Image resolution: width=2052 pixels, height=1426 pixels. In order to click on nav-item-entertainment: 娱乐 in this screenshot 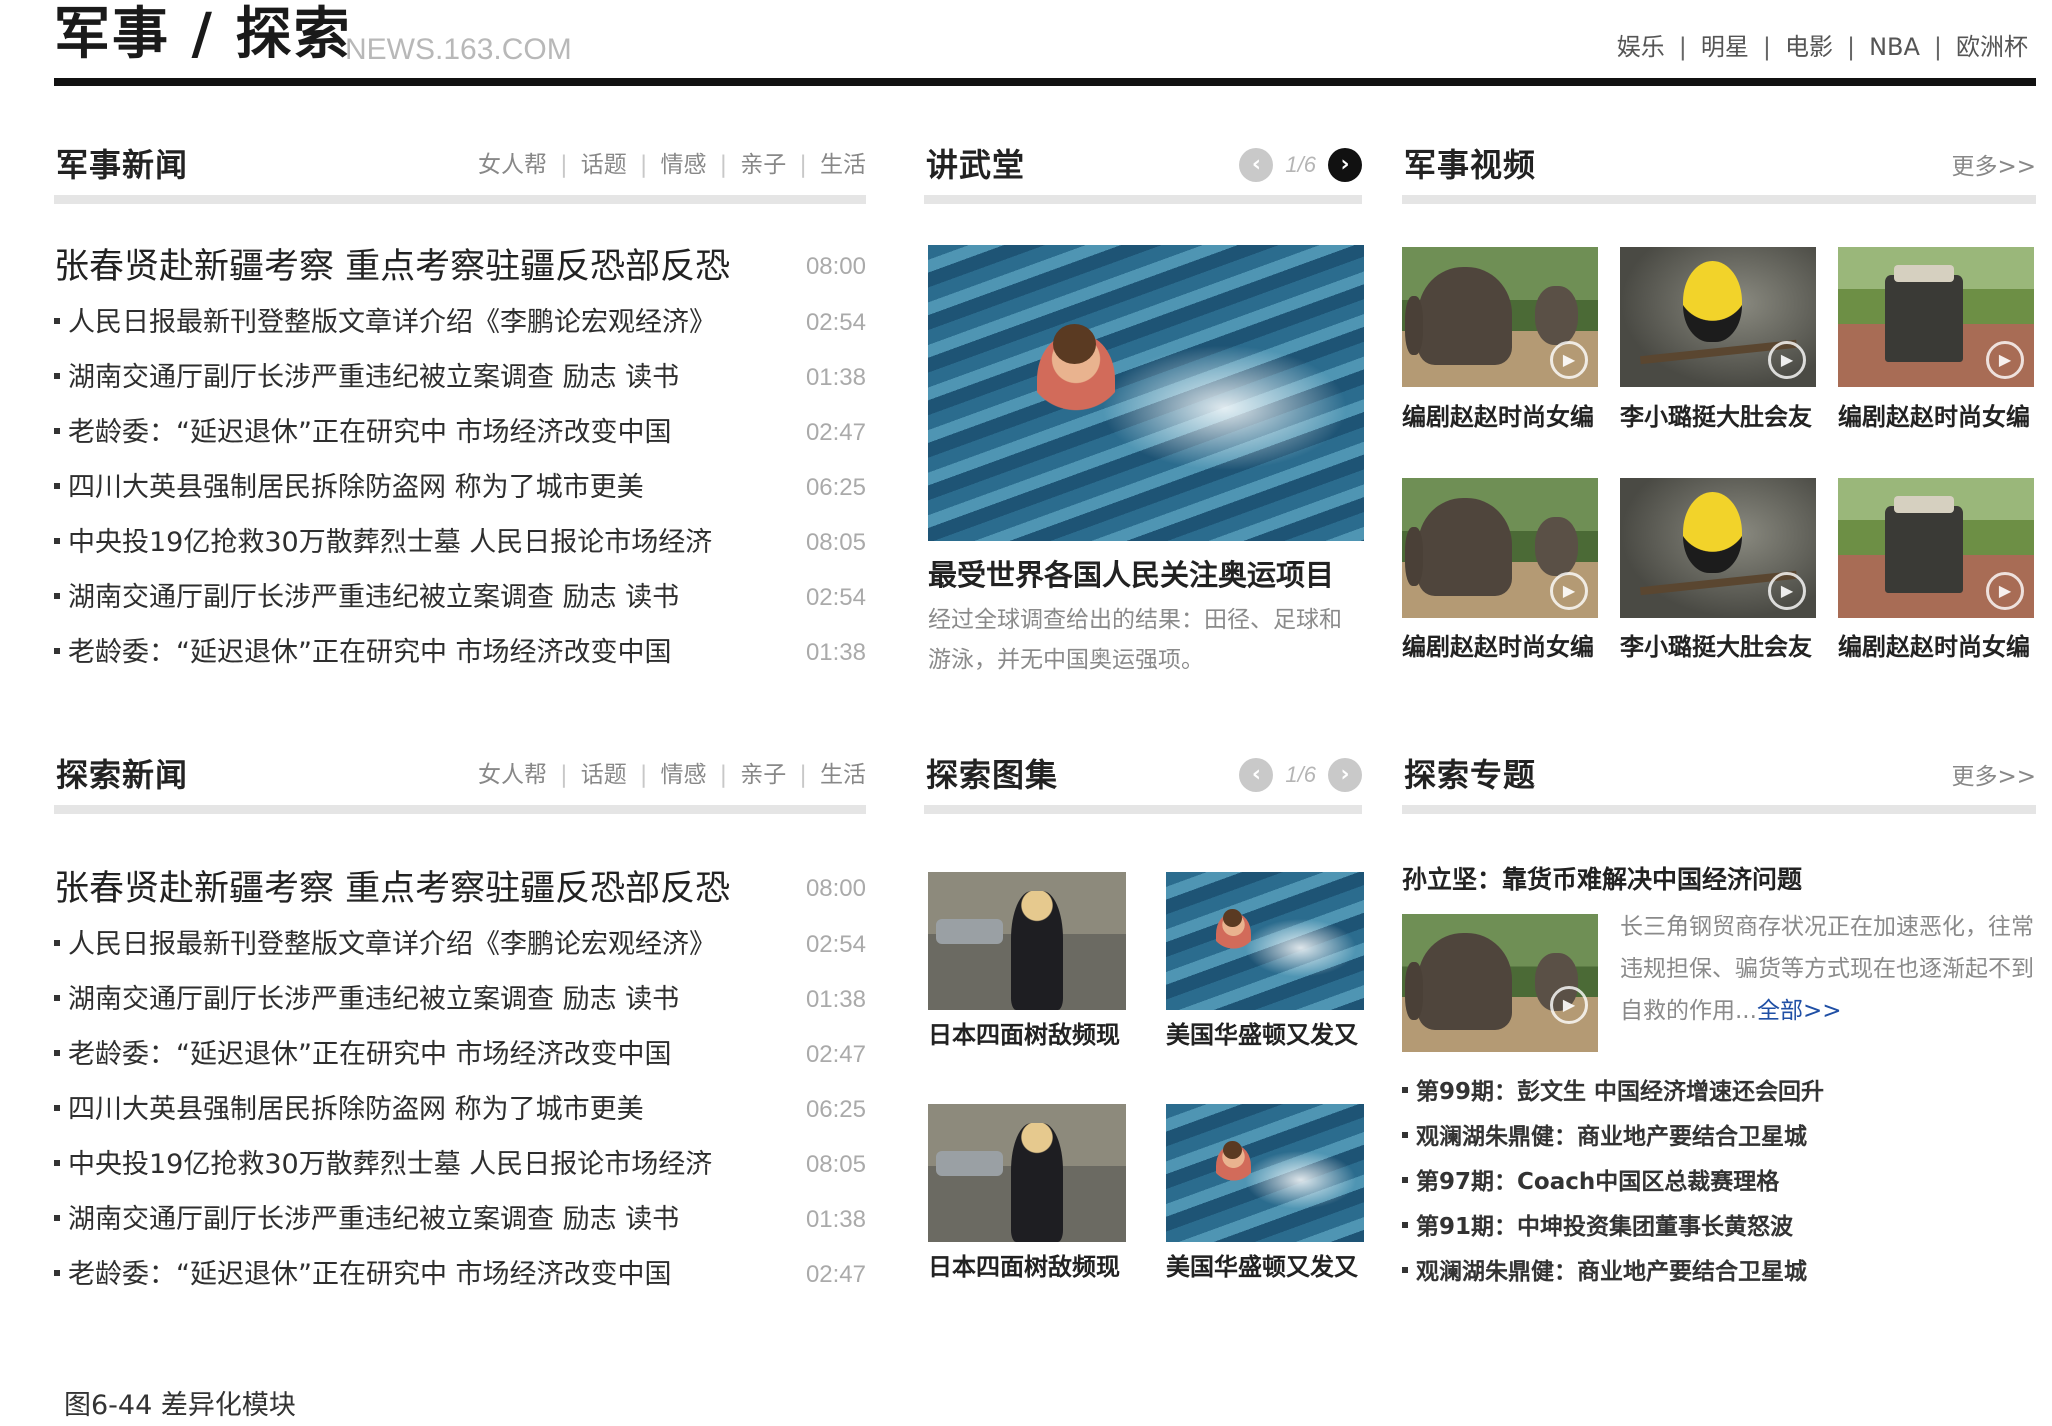, I will do `click(1641, 47)`.